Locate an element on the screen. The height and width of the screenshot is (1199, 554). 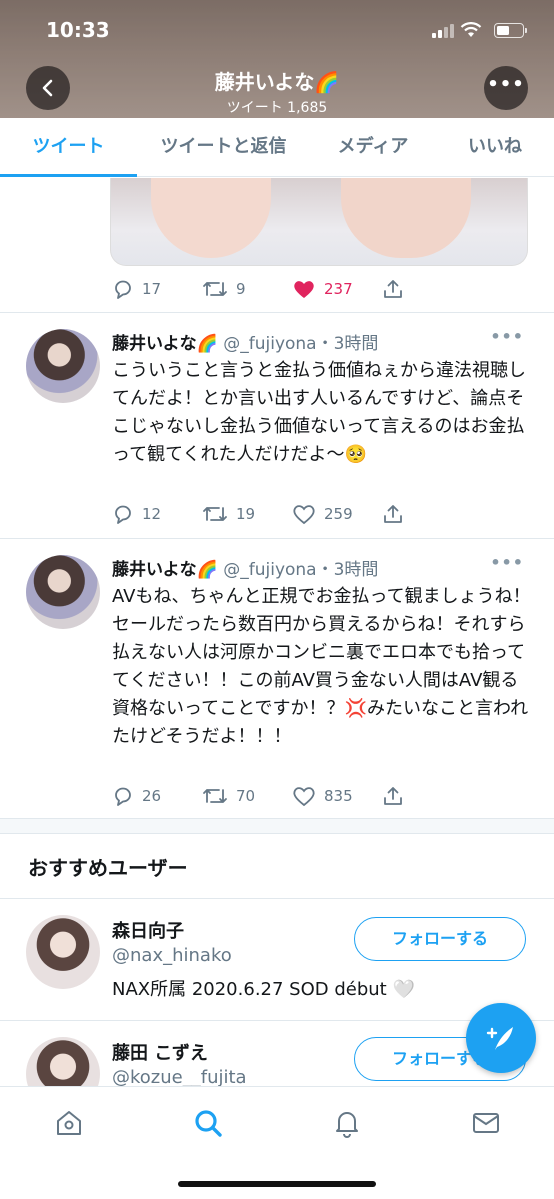
reply-button: 17 is located at coordinates (157, 289).